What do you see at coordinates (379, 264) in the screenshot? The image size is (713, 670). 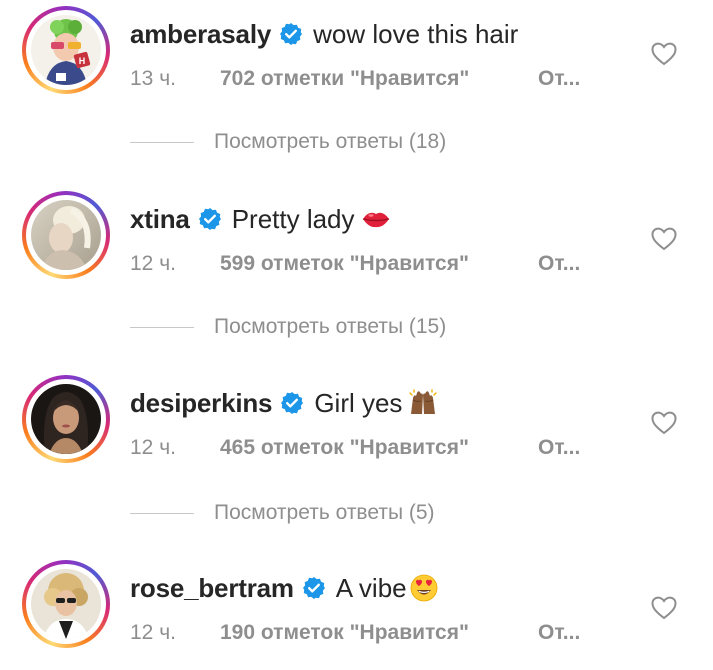 I see `likes-count: 599 отметок "Нравится"` at bounding box center [379, 264].